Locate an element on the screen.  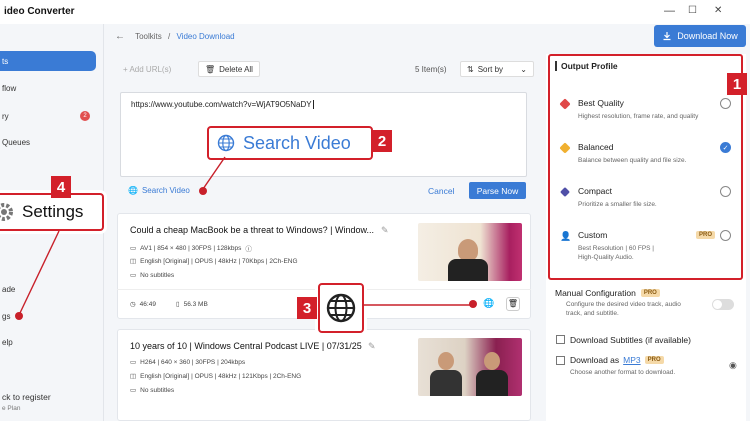
annotation-label-2: 2 is located at coordinates (382, 141).